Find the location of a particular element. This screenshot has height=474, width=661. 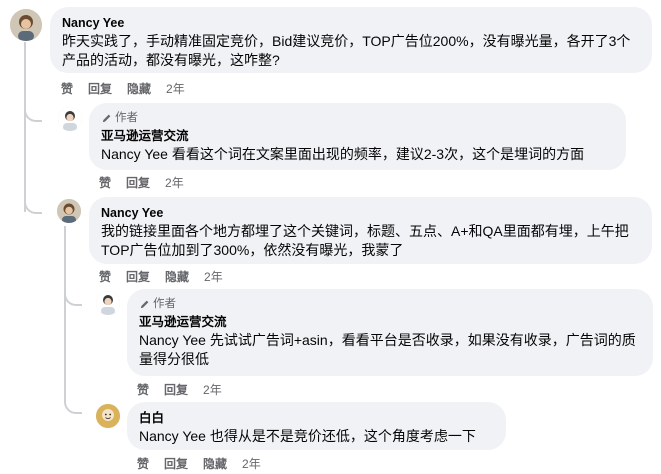

comment-bubble: 白白 Nancy Yee 也得从是不是竞价还低，这个角度考虑一下 is located at coordinates (316, 426).